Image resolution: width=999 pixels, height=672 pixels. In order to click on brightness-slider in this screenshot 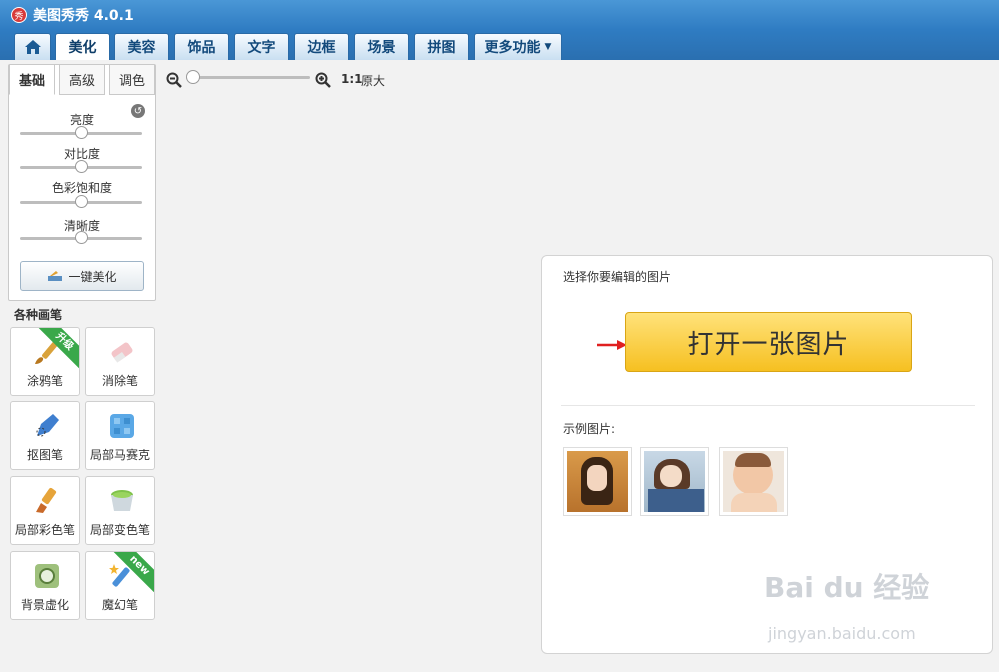, I will do `click(81, 132)`.